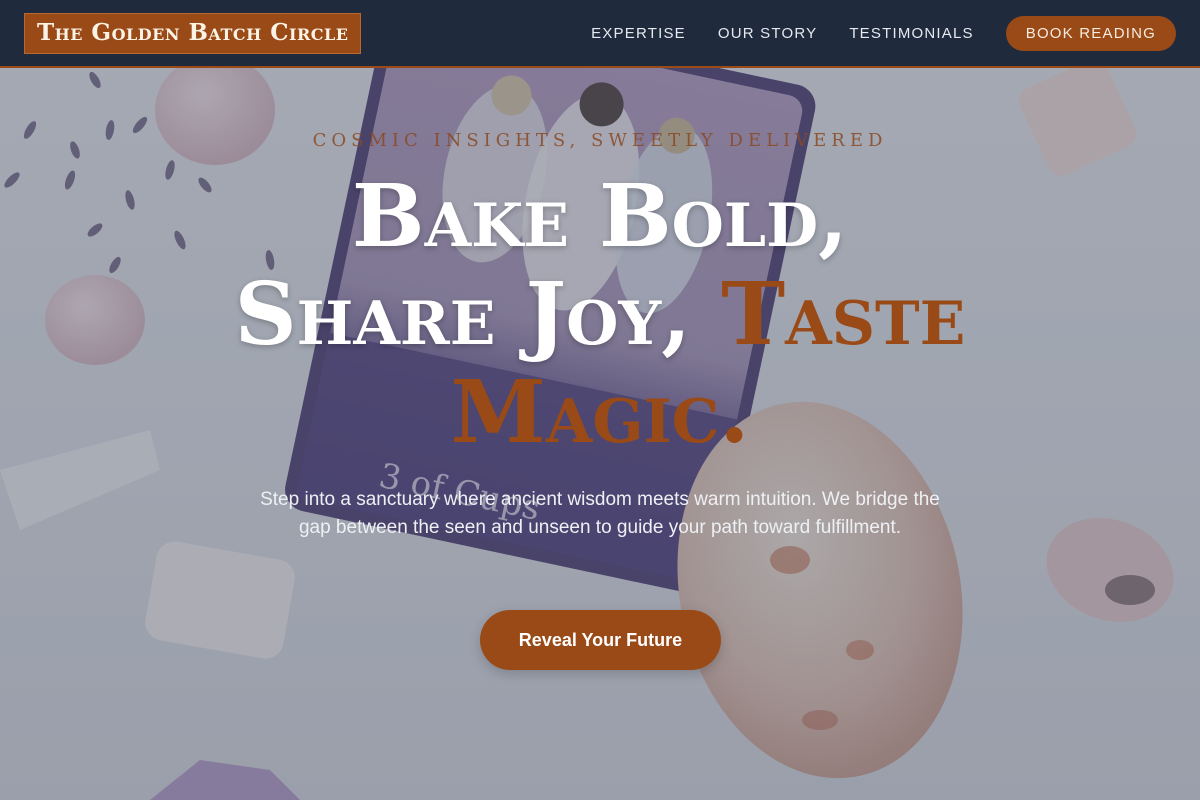  I want to click on brand-logo: The Golden Batch Circle, so click(193, 33).